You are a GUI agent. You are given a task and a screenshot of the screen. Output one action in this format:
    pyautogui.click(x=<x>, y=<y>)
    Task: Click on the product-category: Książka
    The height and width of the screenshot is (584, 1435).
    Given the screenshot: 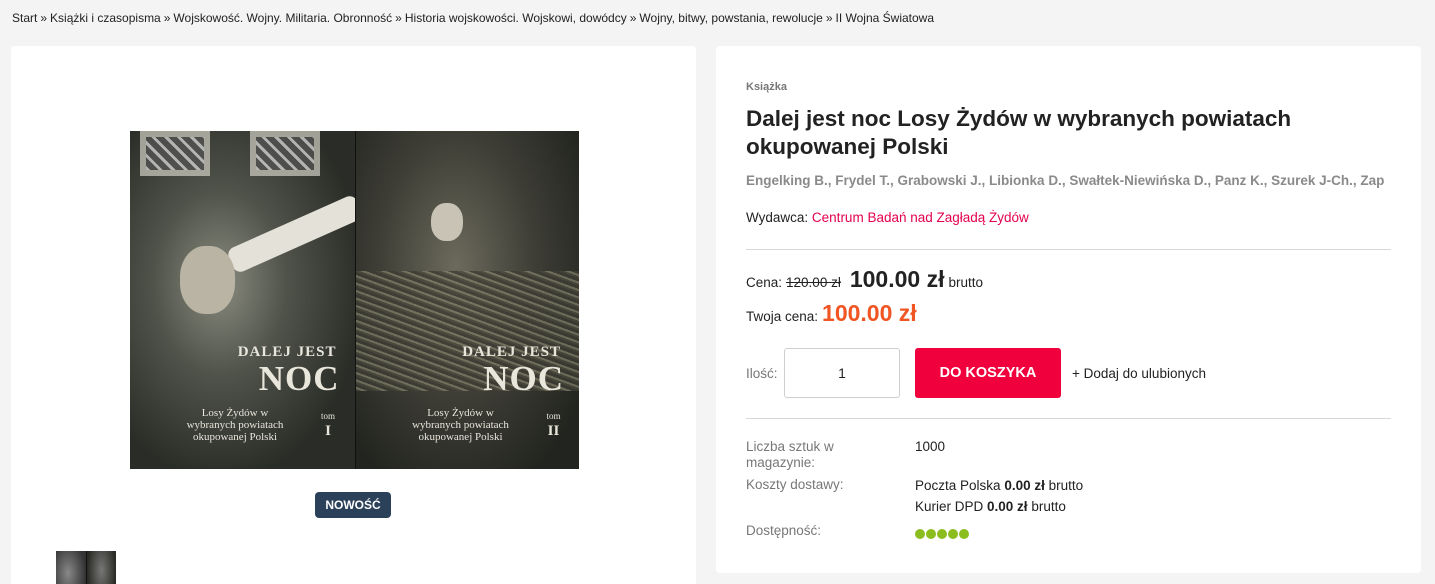 What is the action you would take?
    pyautogui.click(x=766, y=87)
    